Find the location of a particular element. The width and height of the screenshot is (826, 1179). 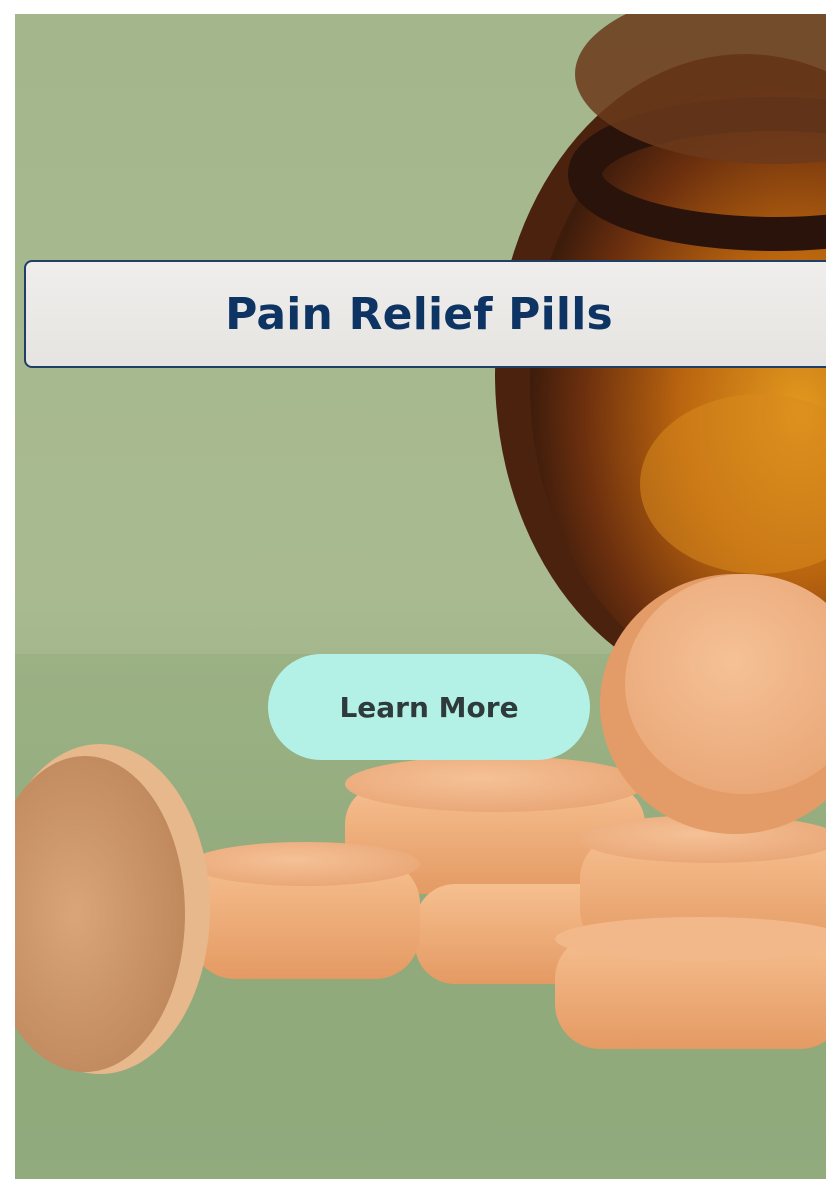

learn-more-button: Learn More is located at coordinates (429, 707).